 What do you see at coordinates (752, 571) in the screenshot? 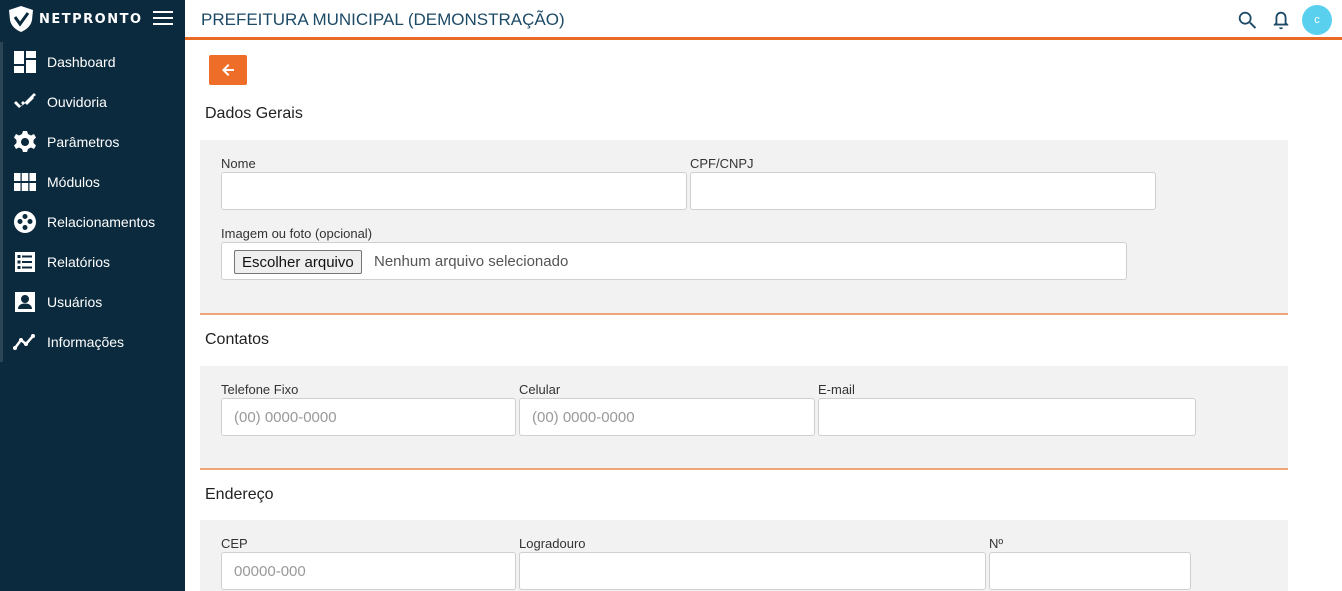
I see `logradouro-input` at bounding box center [752, 571].